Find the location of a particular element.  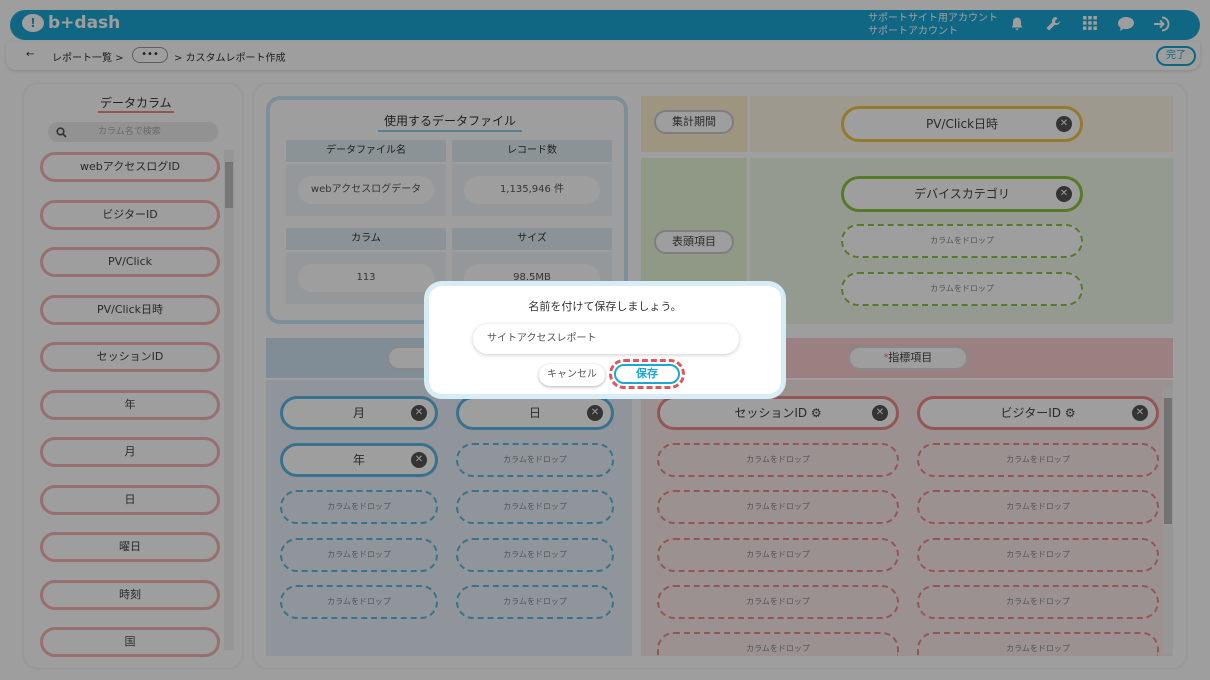

save-dialog: 名前を付けて保存しましょう。 サイトアクセスレポート キャンセル 保存 is located at coordinates (605, 340).